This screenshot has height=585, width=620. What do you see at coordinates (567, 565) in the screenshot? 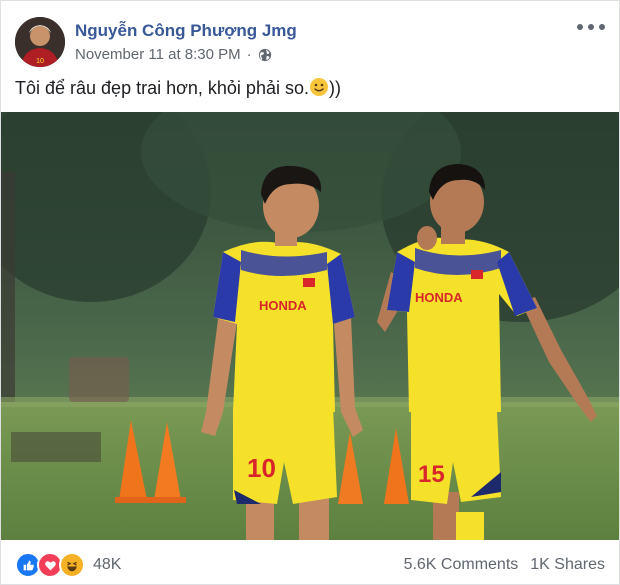
I see `shares-link: 1K Shares` at bounding box center [567, 565].